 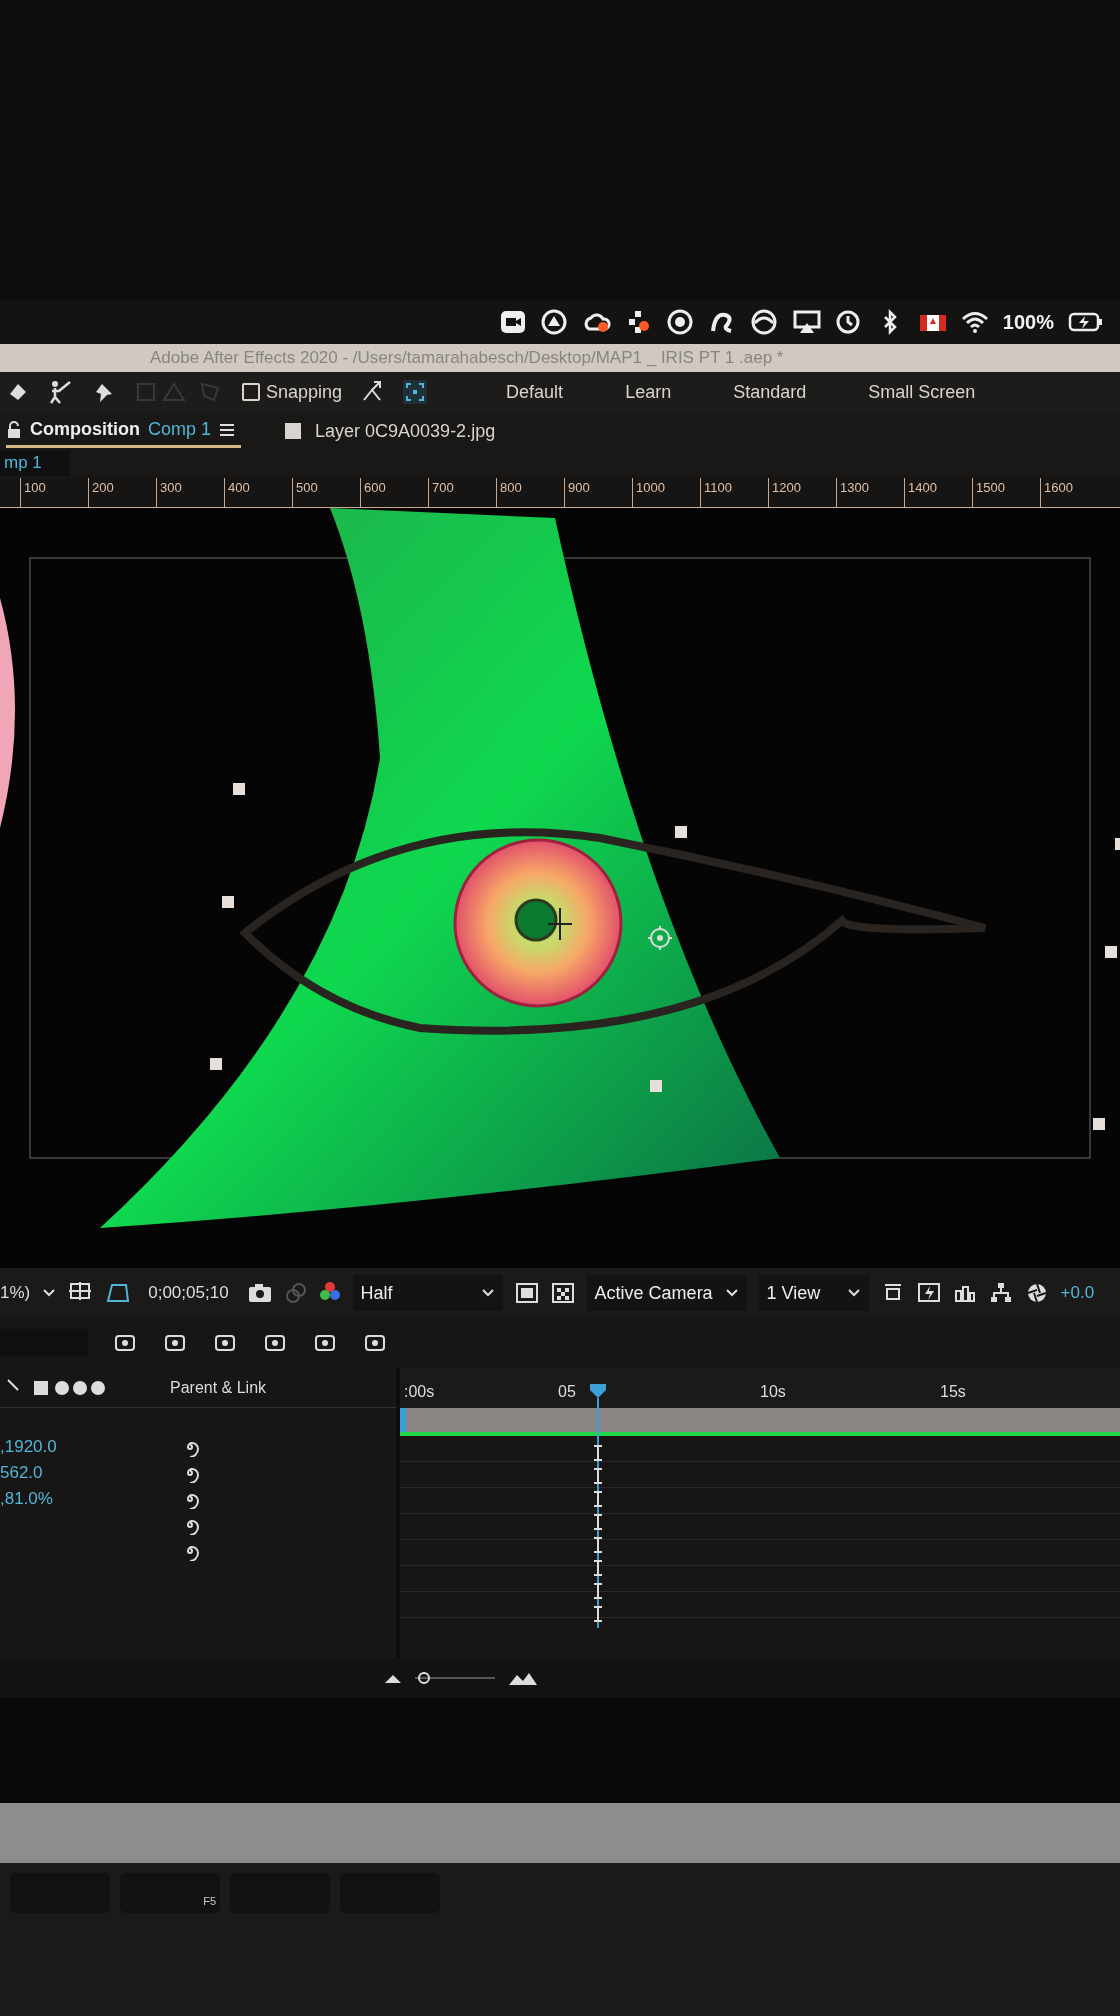 I want to click on ruler-label: 200, so click(x=103, y=488).